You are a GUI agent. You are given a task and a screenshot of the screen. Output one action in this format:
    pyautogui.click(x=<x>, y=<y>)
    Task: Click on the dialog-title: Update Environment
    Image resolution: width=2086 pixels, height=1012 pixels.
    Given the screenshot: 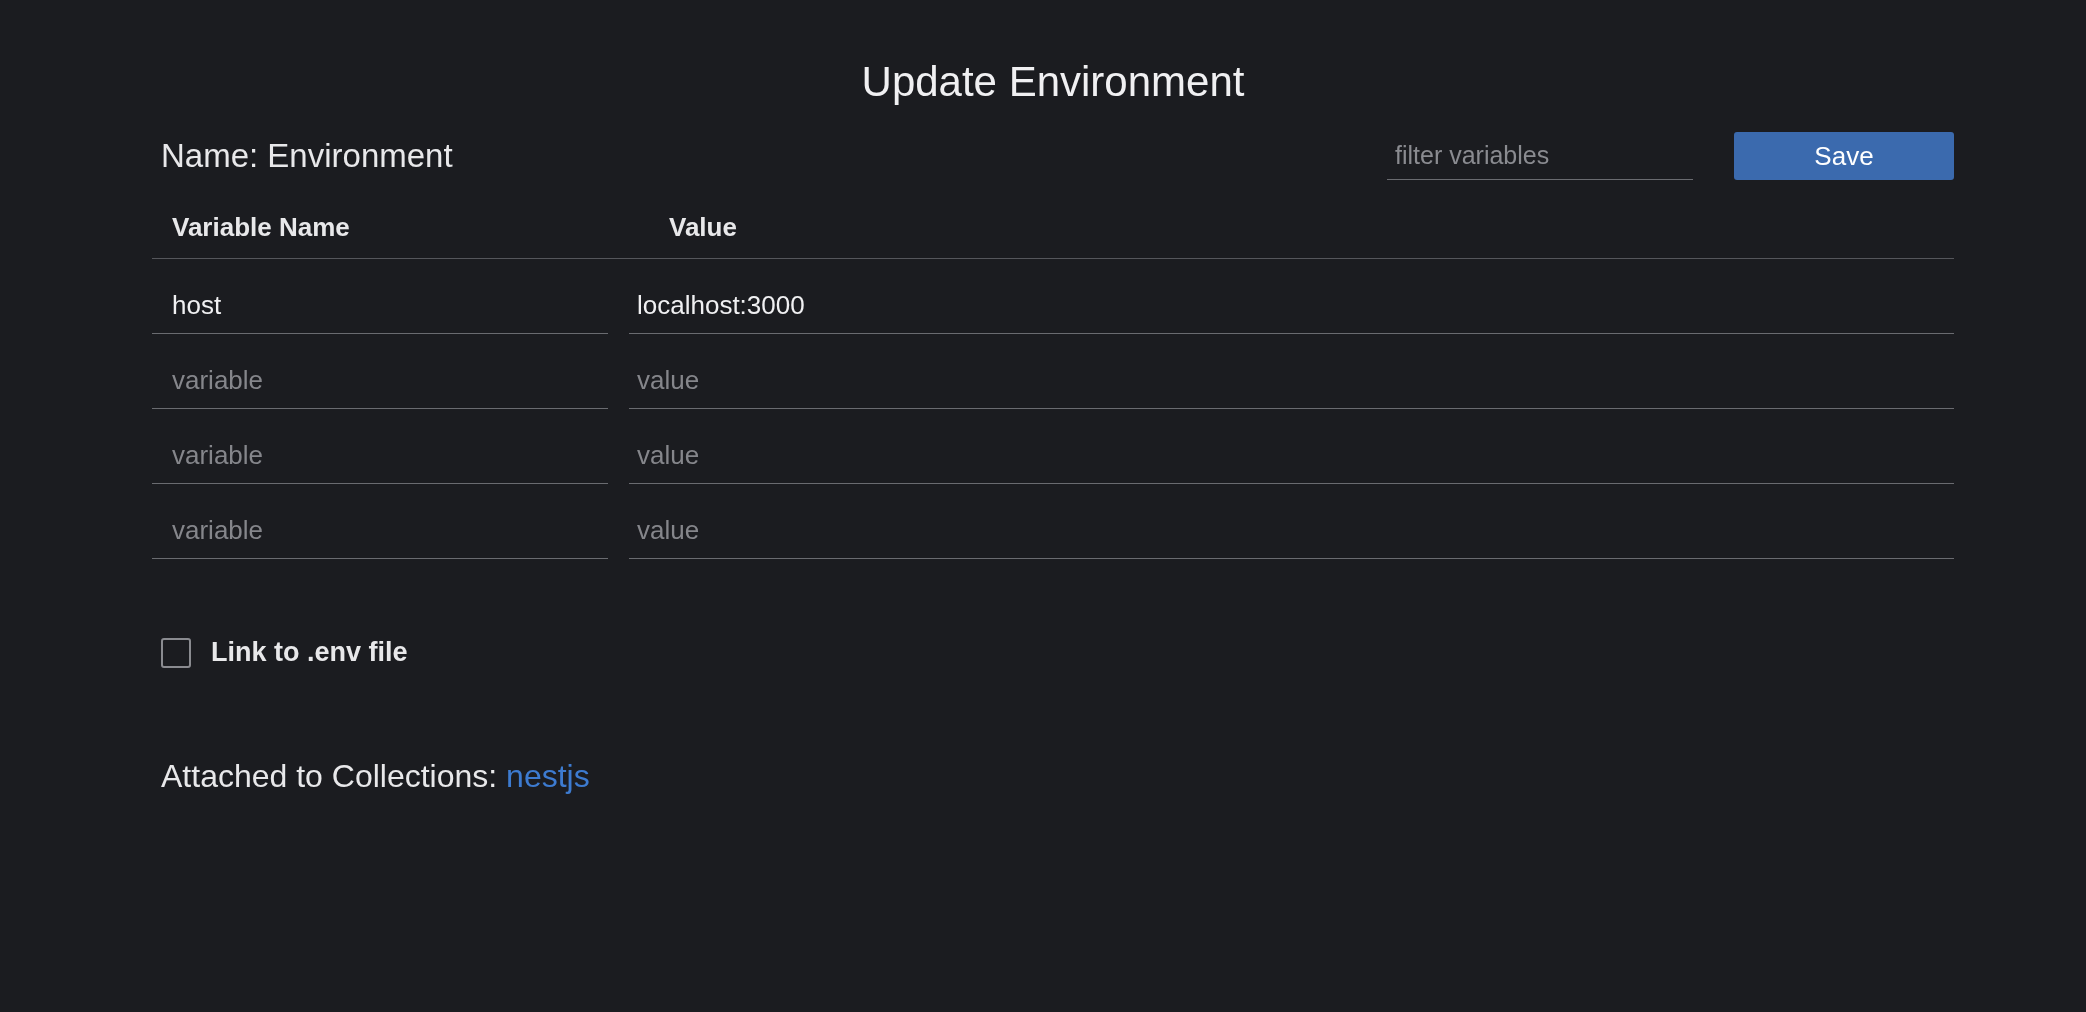 What is the action you would take?
    pyautogui.click(x=1053, y=82)
    